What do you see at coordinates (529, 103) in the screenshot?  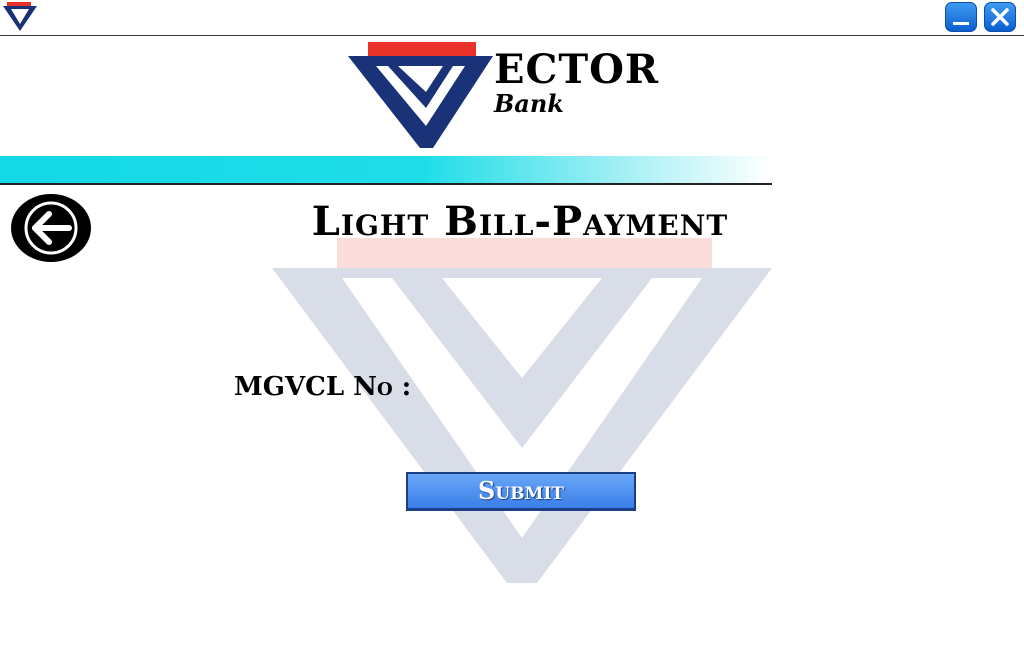 I see `logo-subtitle: Bank` at bounding box center [529, 103].